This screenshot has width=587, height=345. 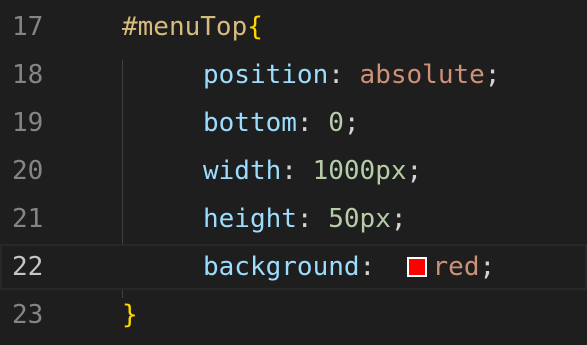 What do you see at coordinates (456, 267) in the screenshot?
I see `css-value: red` at bounding box center [456, 267].